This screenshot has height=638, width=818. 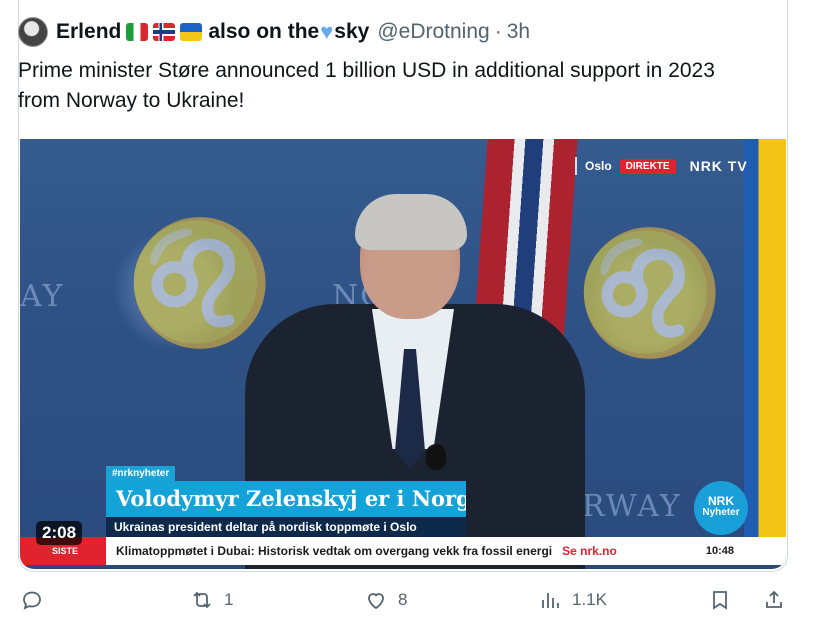 I want to click on like-button: 8, so click(x=385, y=600).